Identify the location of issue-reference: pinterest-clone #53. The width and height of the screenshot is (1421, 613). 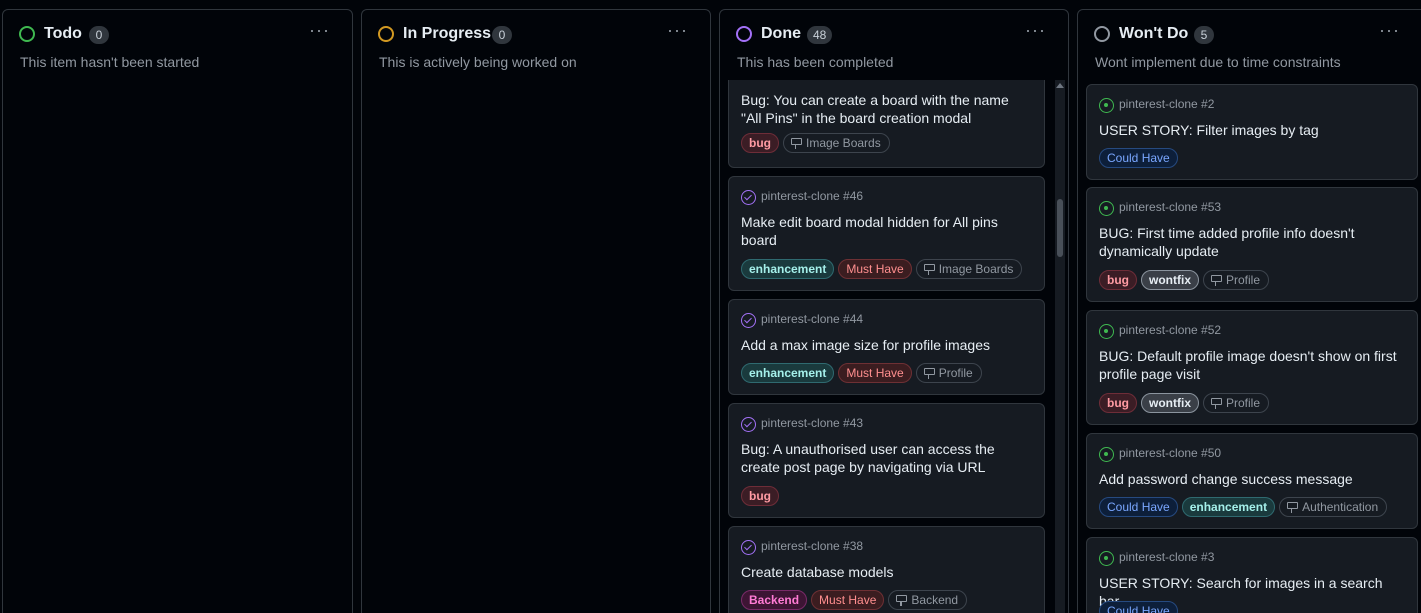
(1170, 207).